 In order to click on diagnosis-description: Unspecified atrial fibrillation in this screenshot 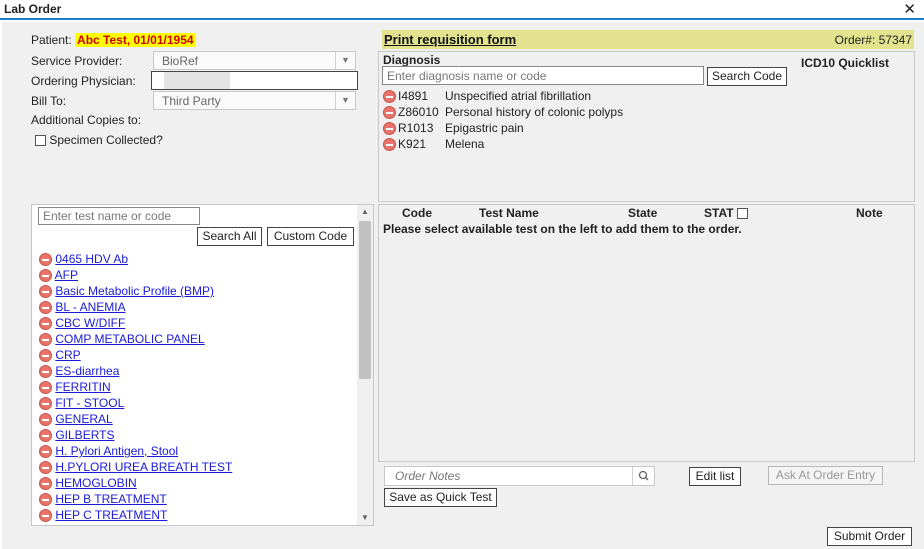, I will do `click(518, 96)`.